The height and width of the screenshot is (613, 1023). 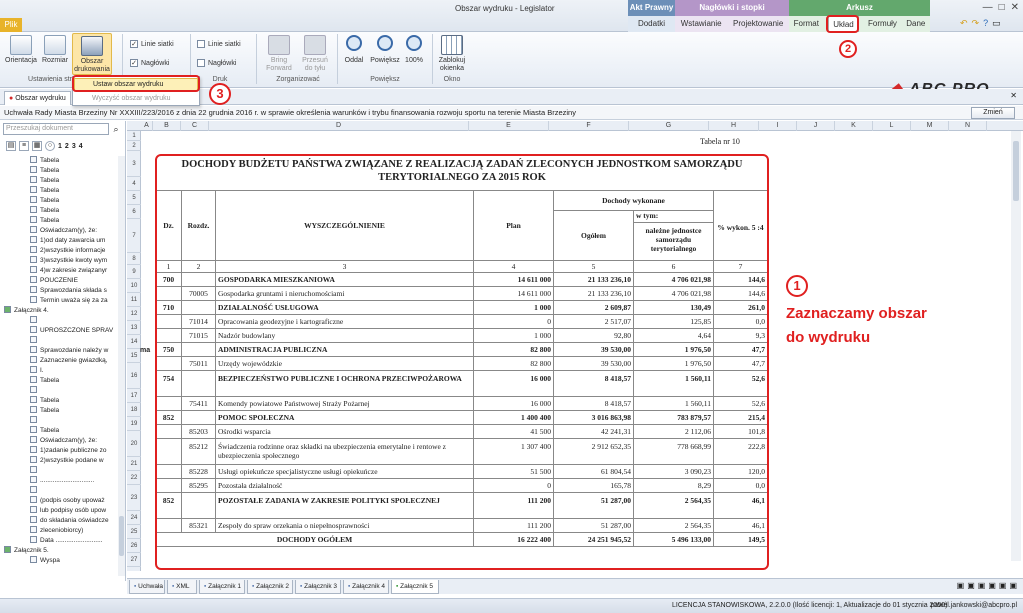 I want to click on close-icon: ✕, so click(x=1015, y=7).